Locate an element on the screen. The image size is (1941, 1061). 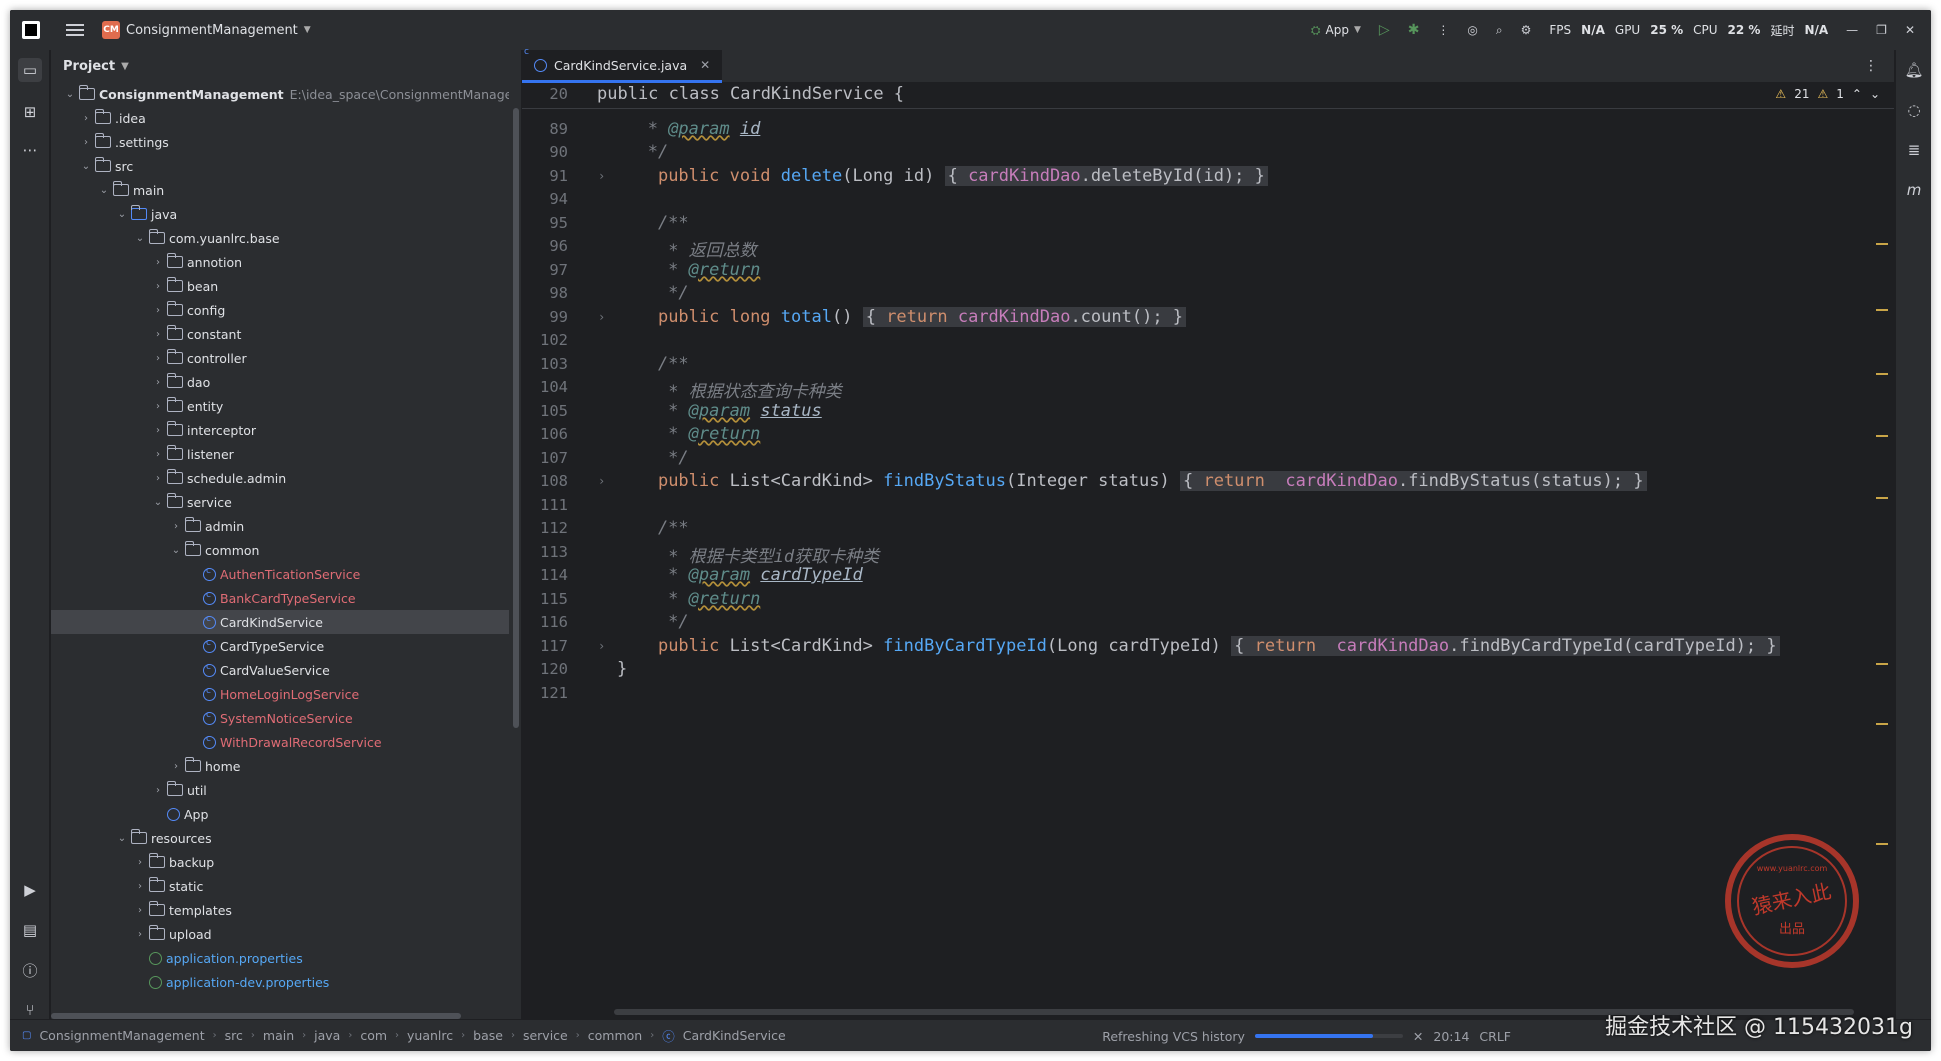
database-icon: ≣ is located at coordinates (1914, 150).